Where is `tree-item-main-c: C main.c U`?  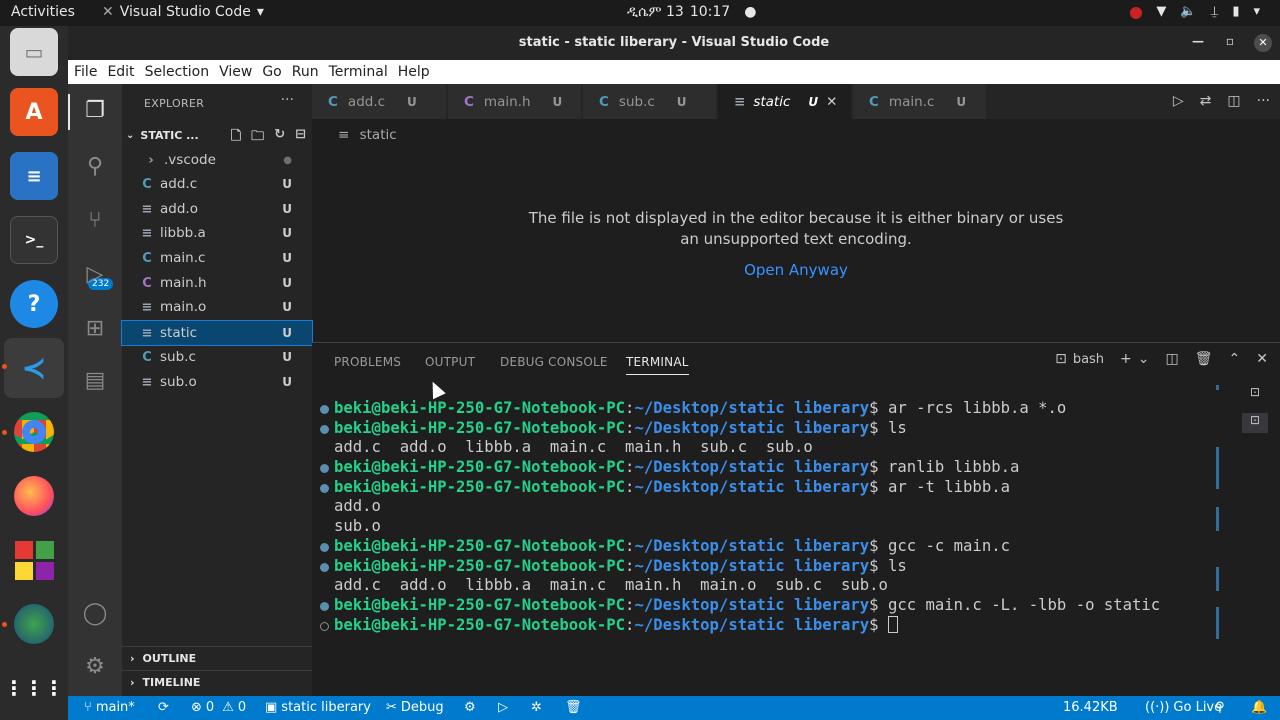
tree-item-main-c: C main.c U is located at coordinates (217, 258).